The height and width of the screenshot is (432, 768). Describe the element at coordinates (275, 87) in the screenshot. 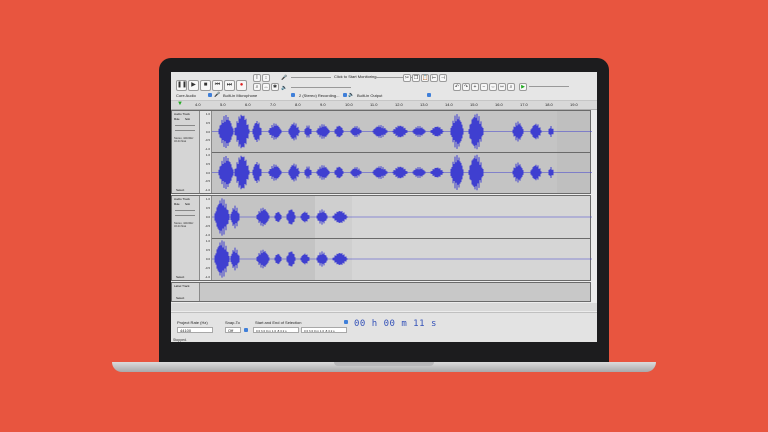

I see `multi-tool-icon: ✱` at that location.